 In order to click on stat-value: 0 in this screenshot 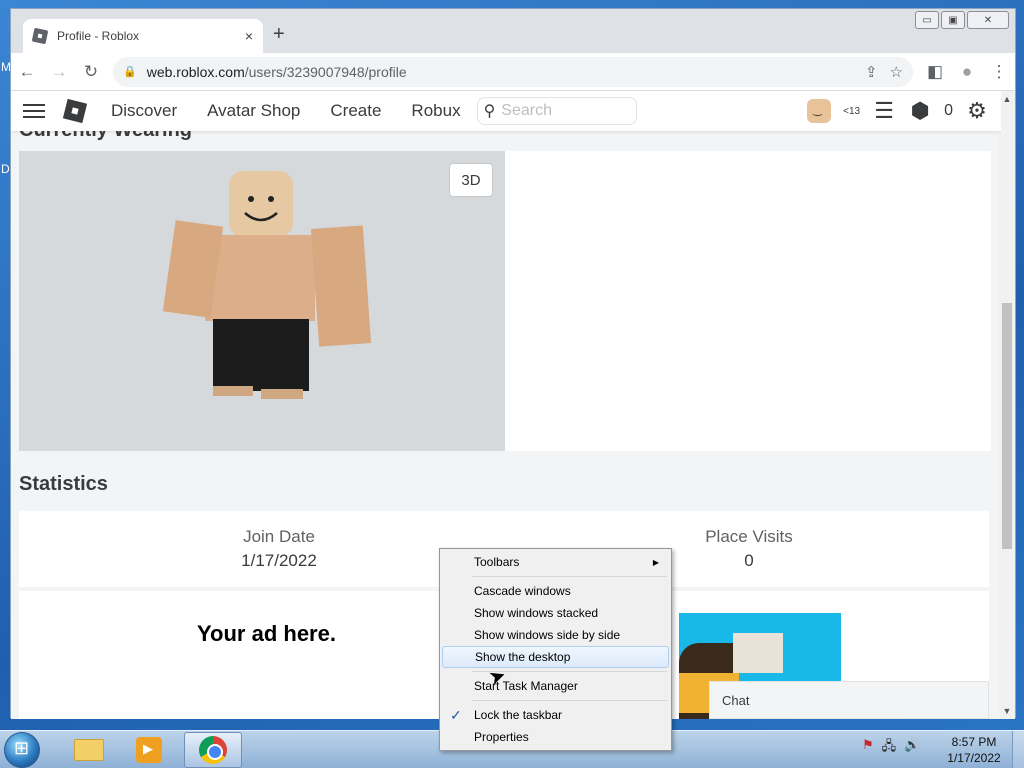, I will do `click(749, 560)`.